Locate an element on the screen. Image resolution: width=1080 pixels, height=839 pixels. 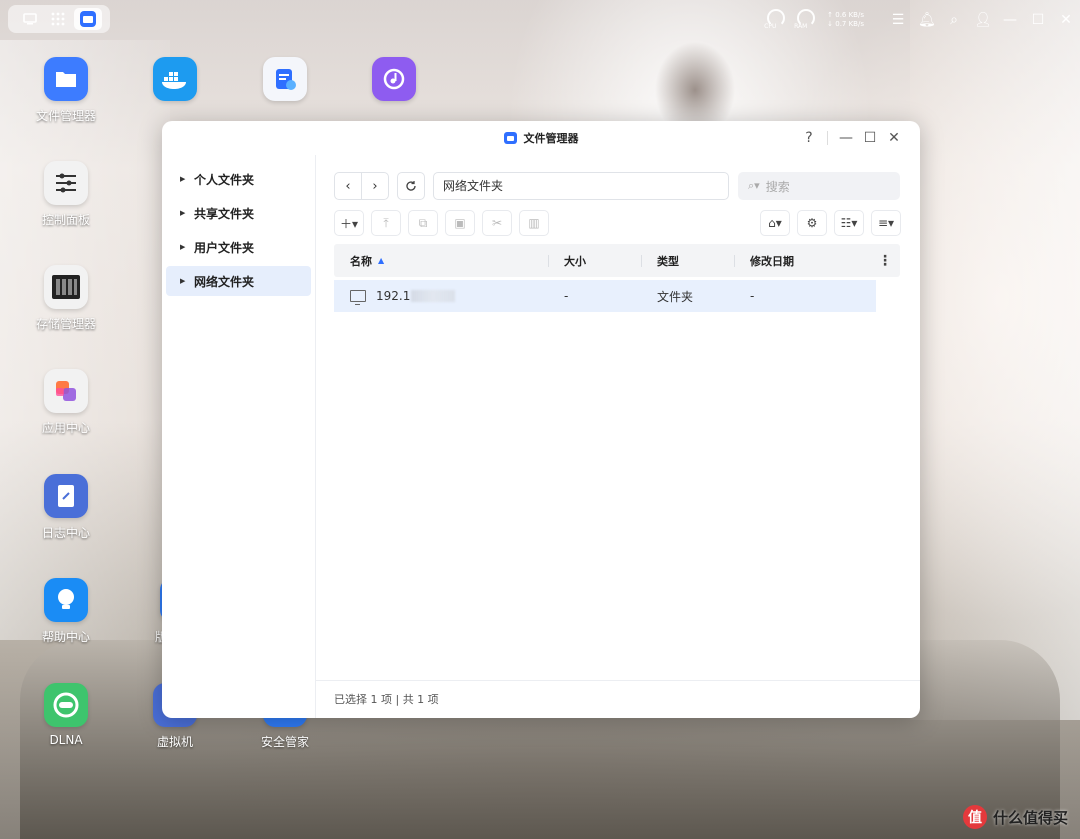
table-row: 192.1 - 文件夹 - is located at coordinates (605, 296).